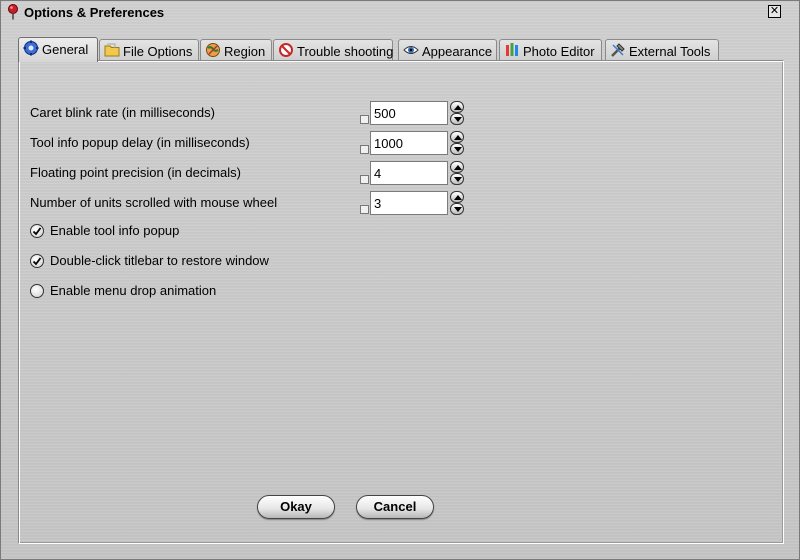 The width and height of the screenshot is (800, 560). What do you see at coordinates (512, 50) in the screenshot?
I see `brushes-icon` at bounding box center [512, 50].